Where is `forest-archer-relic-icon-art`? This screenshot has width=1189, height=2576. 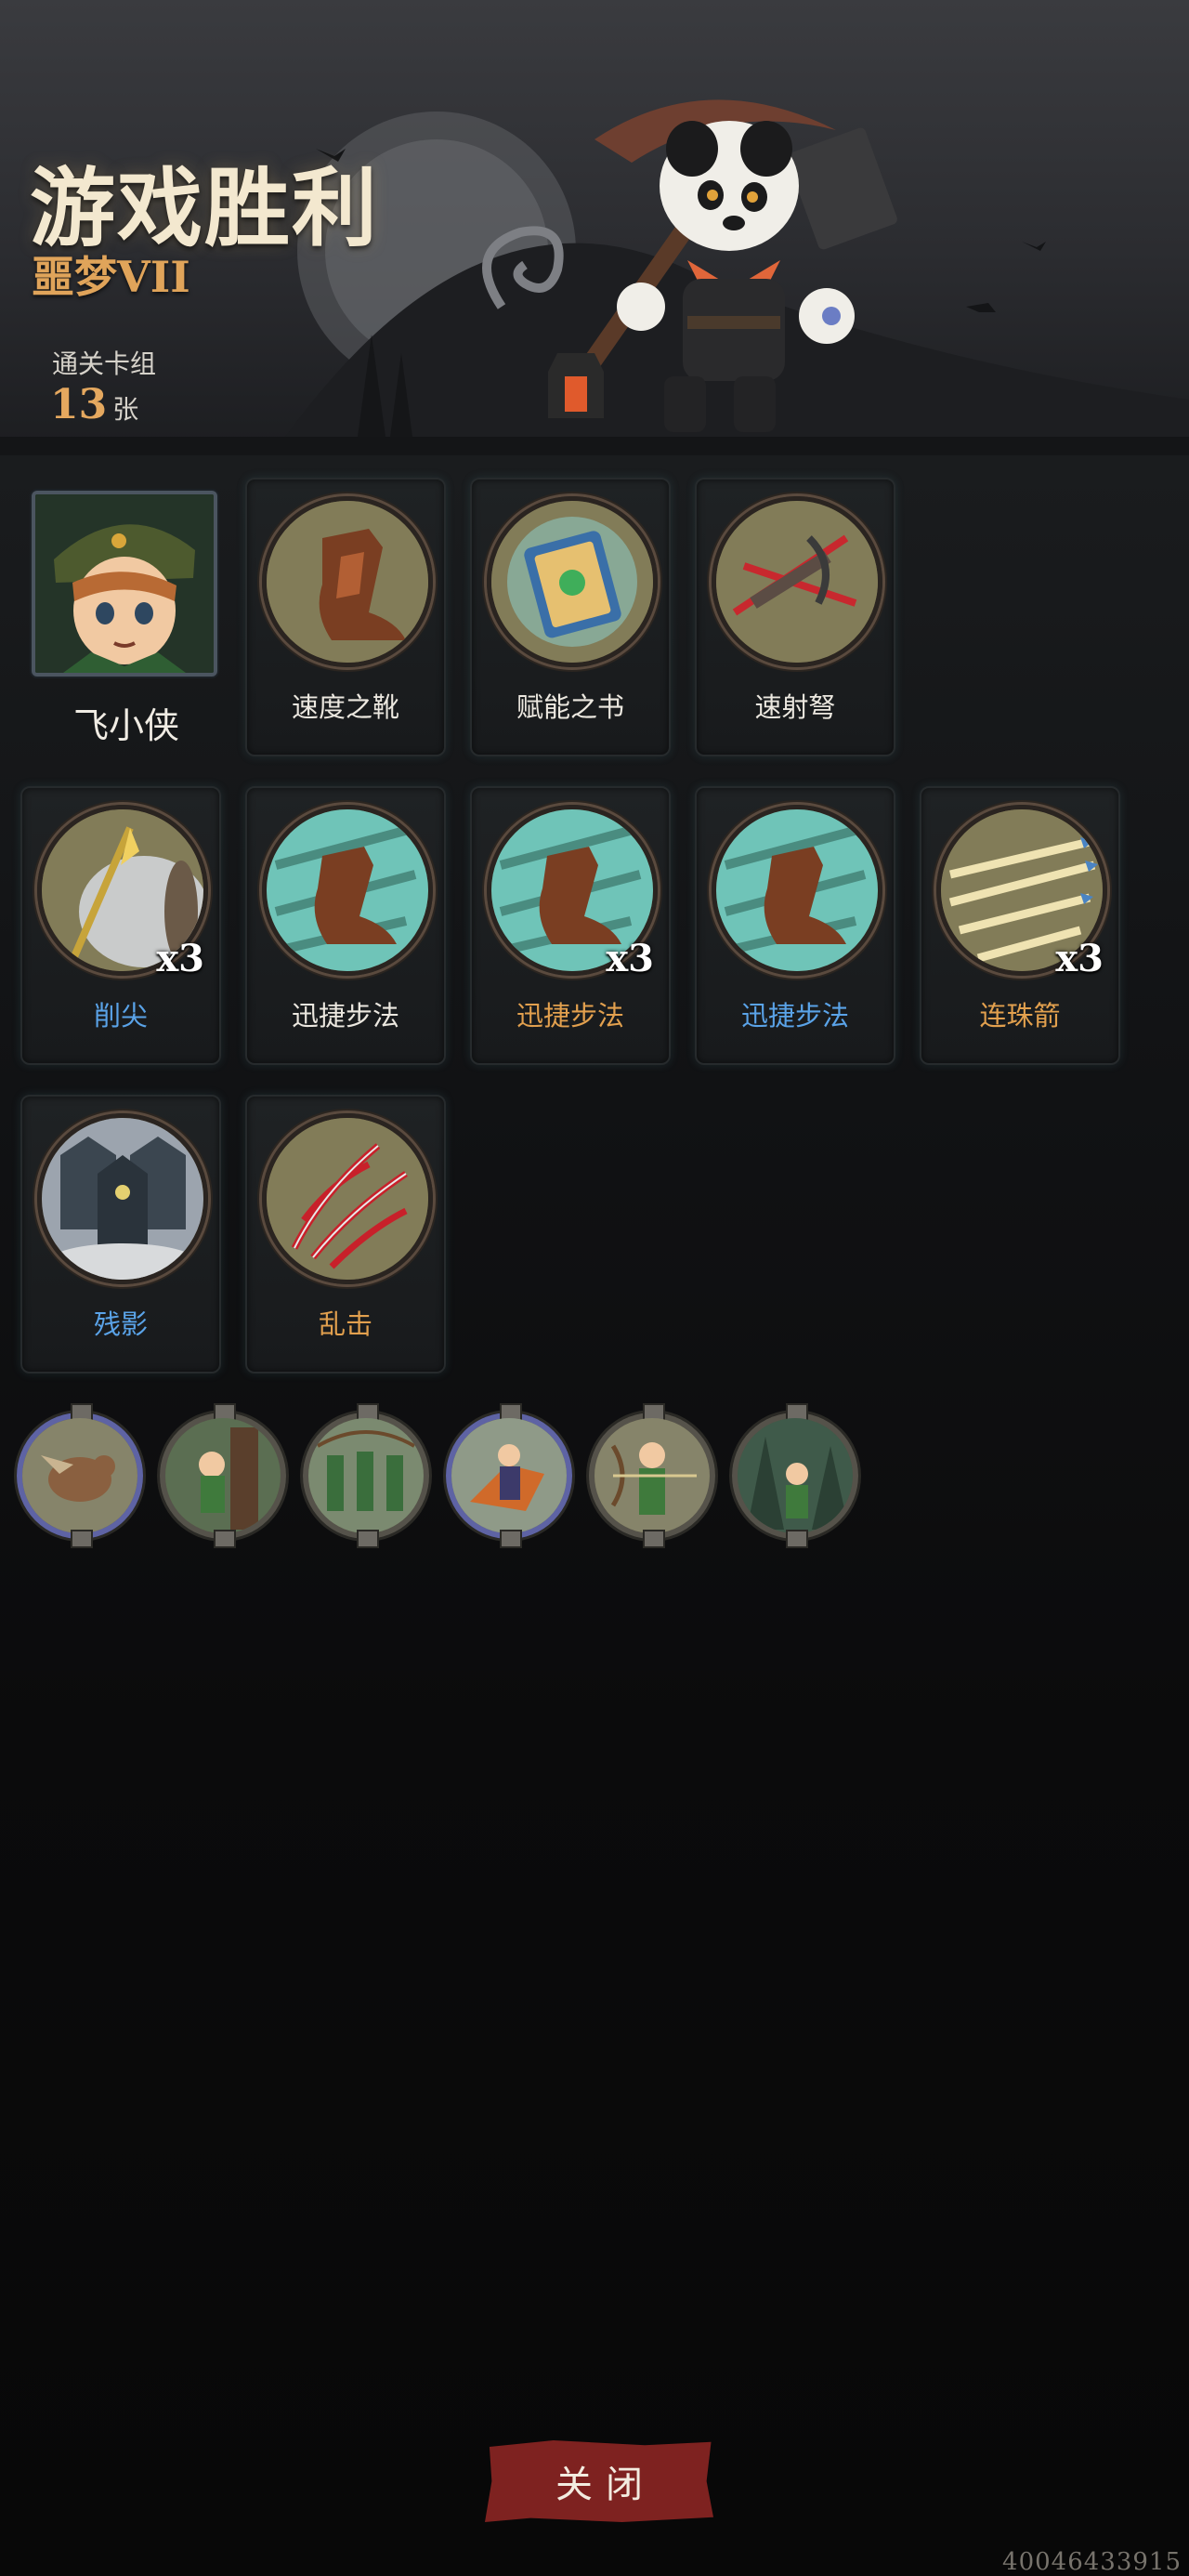
forest-archer-relic-icon-art is located at coordinates (223, 1475).